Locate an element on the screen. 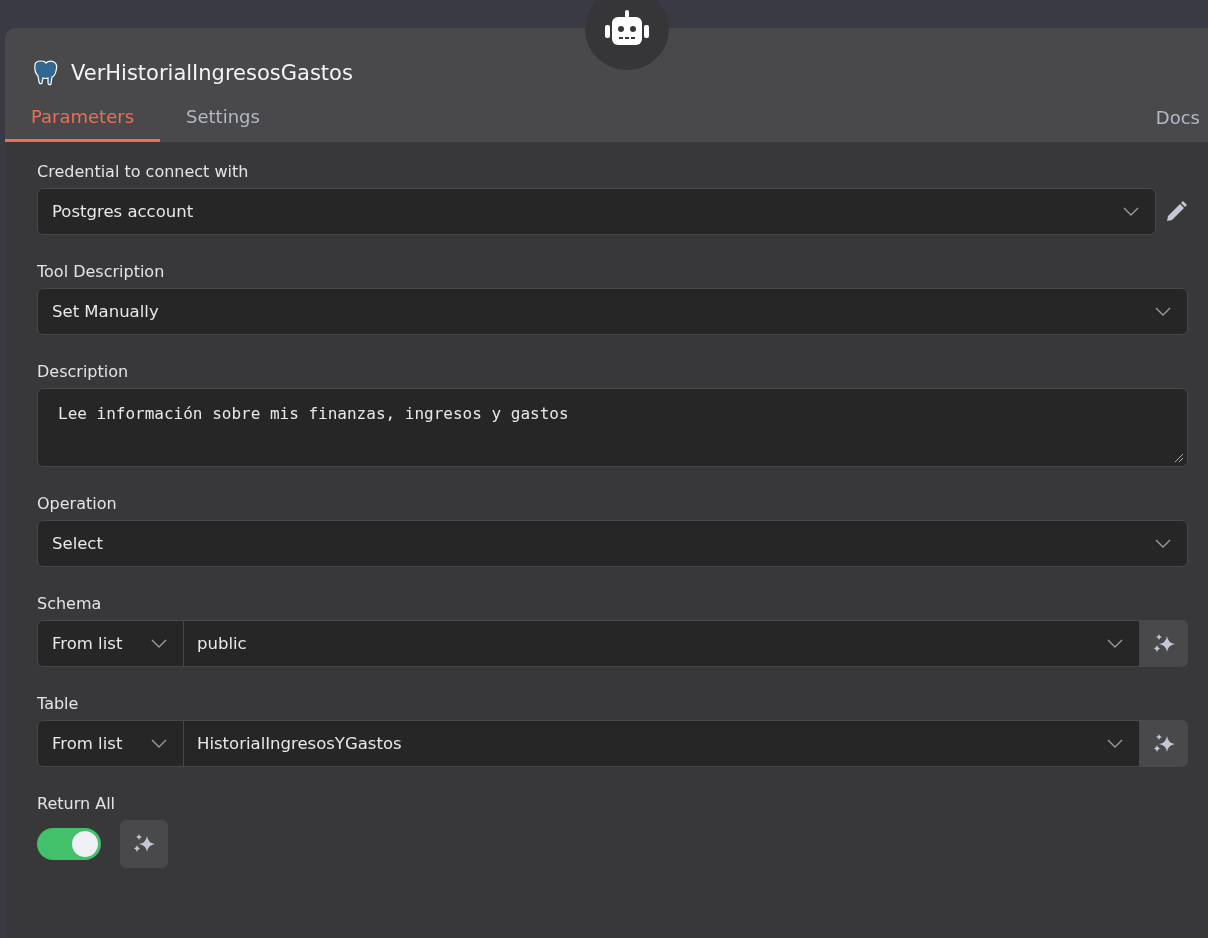  pencil-icon is located at coordinates (1176, 211).